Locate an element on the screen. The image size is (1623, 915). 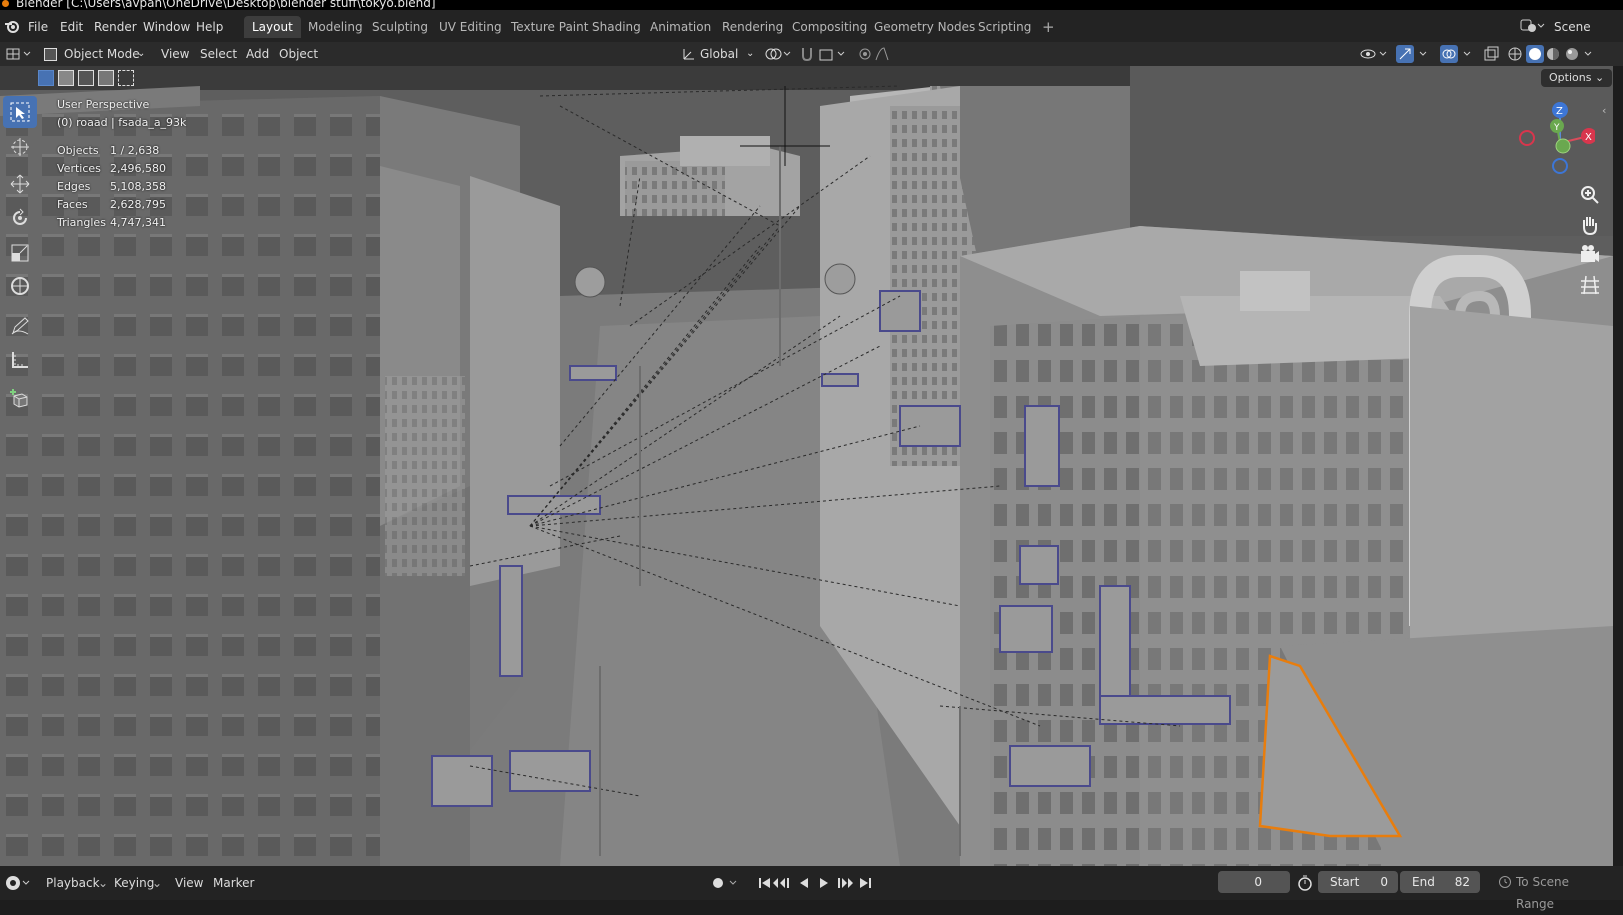
add-workspace-icon: + is located at coordinates (1048, 27).